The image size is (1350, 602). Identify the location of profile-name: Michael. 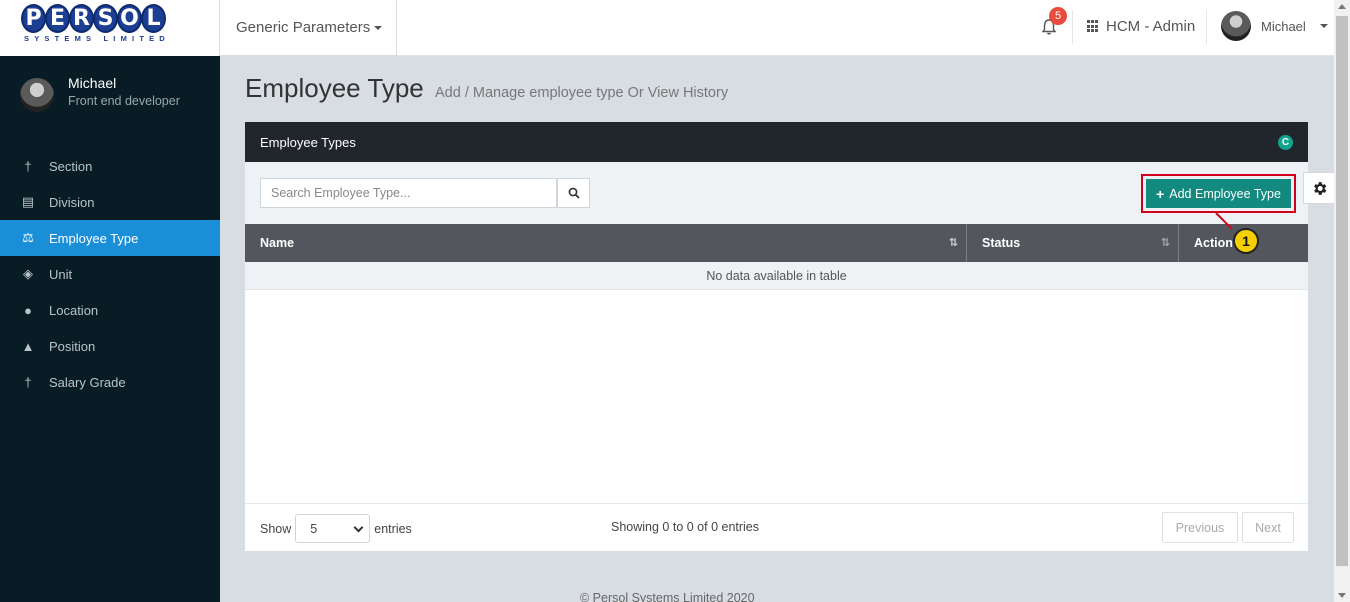
(92, 83).